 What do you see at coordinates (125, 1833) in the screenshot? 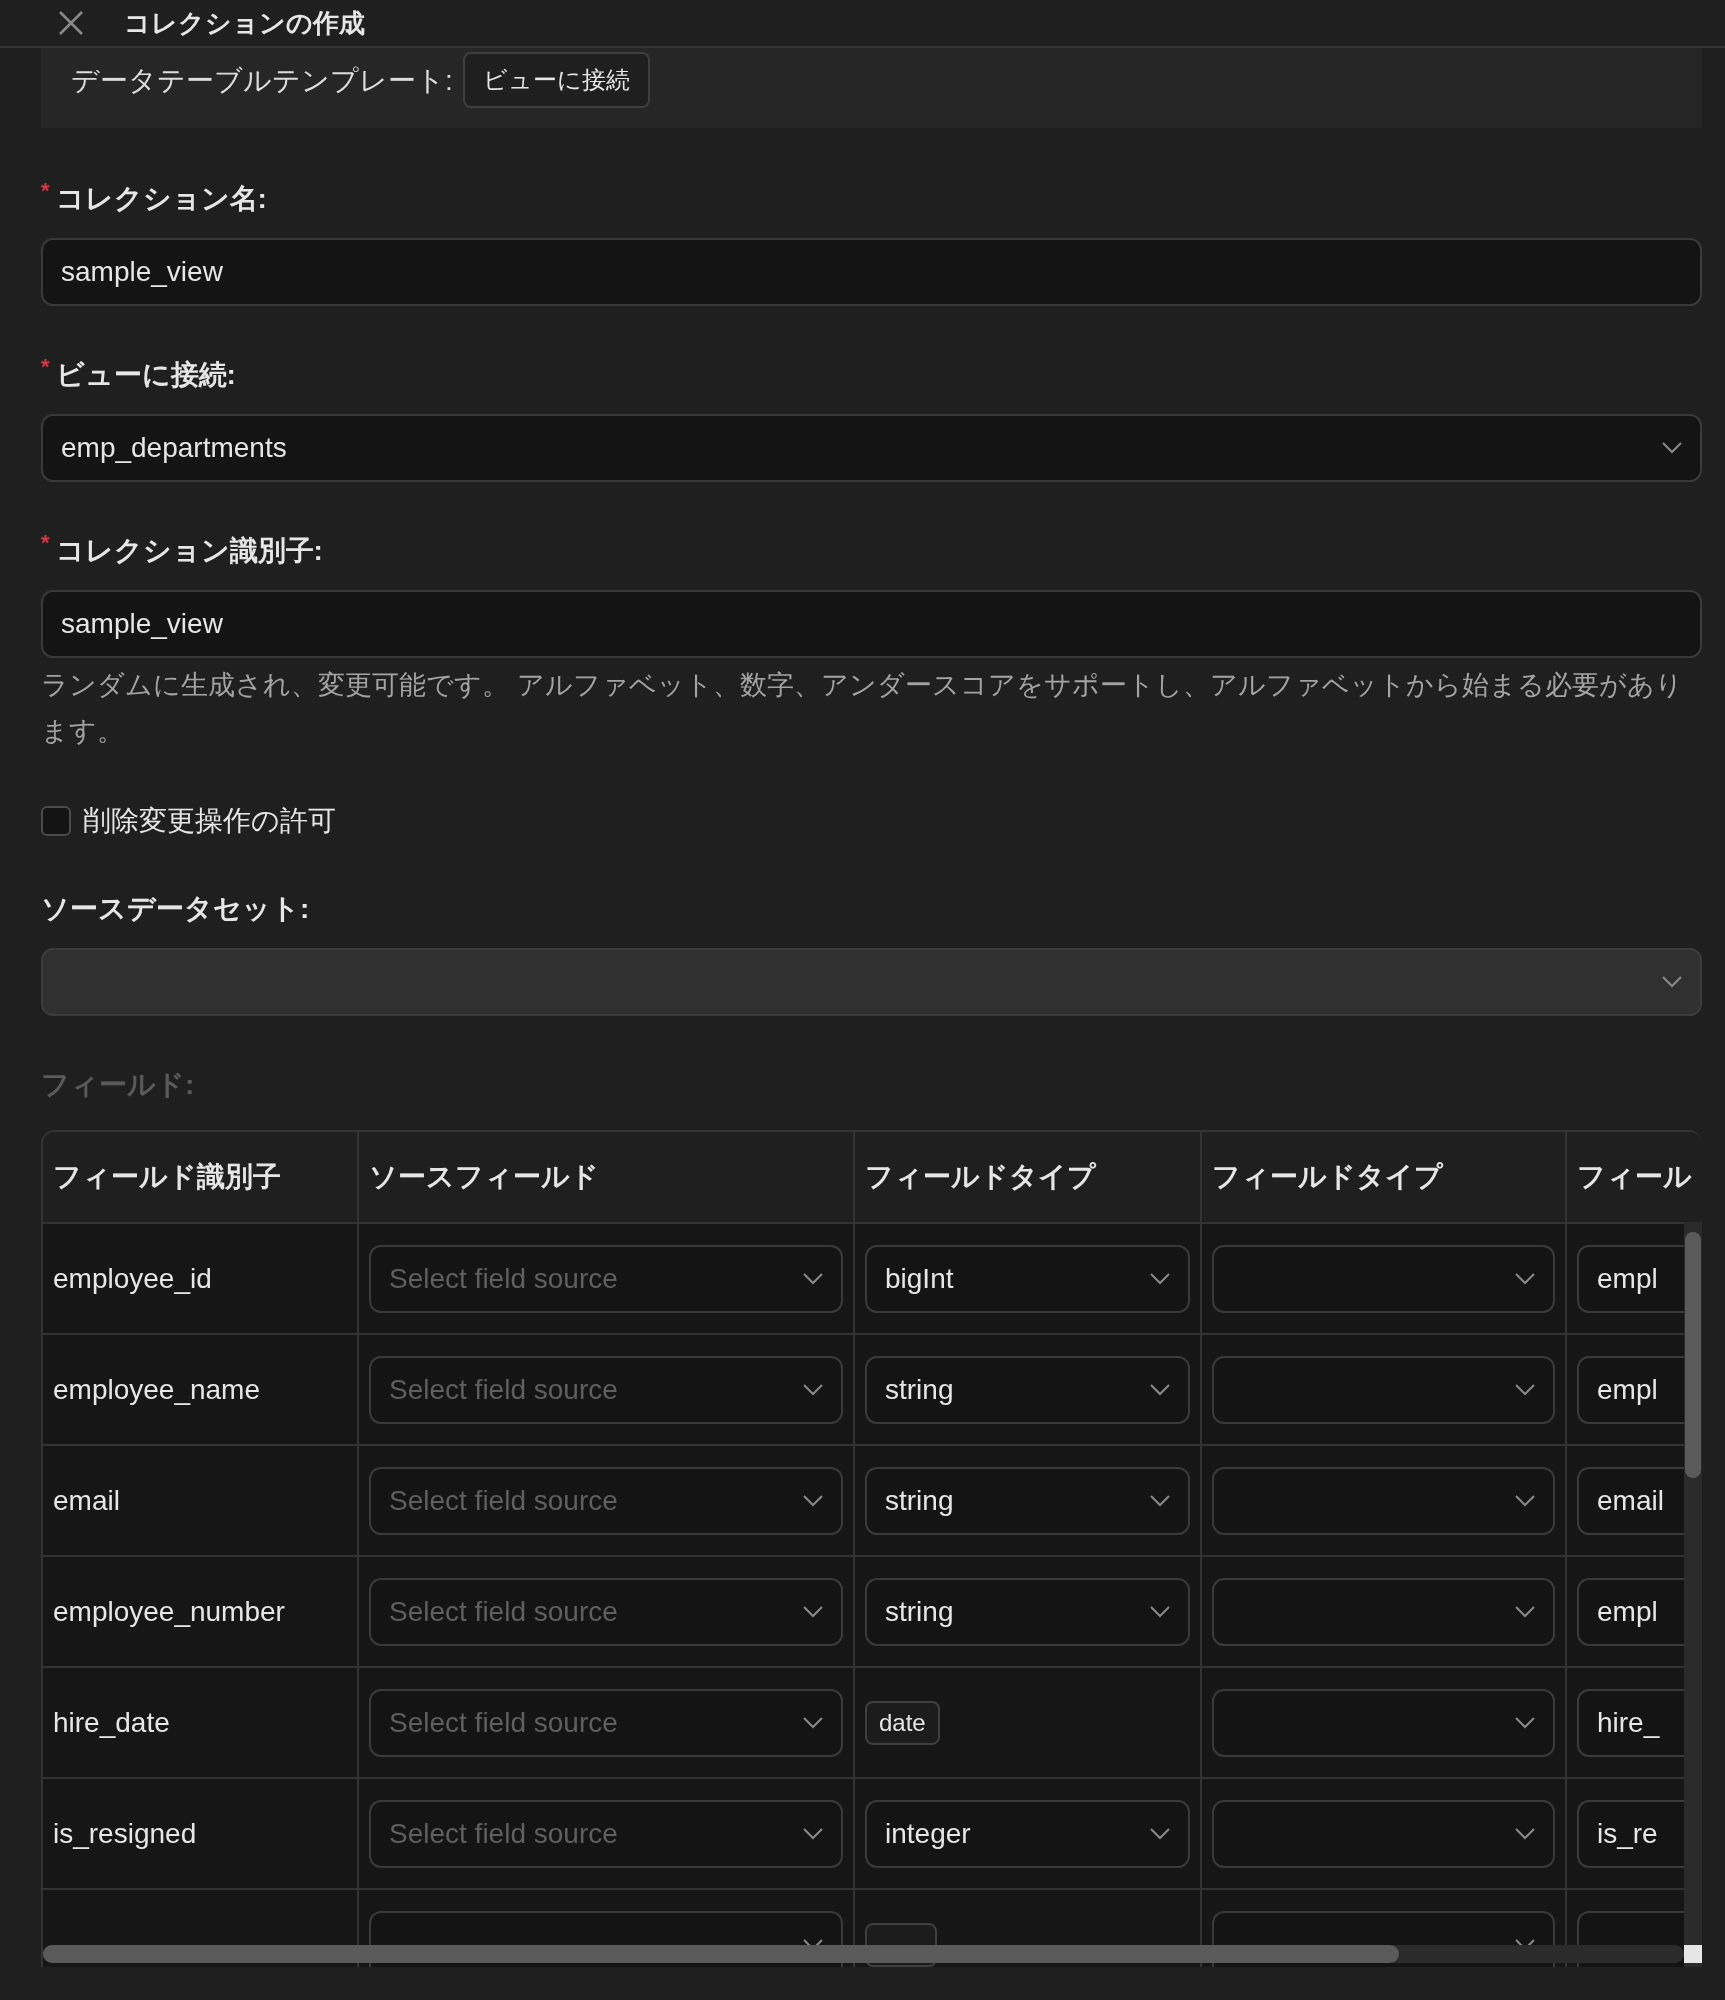
I see `field-identifier: is_resigned` at bounding box center [125, 1833].